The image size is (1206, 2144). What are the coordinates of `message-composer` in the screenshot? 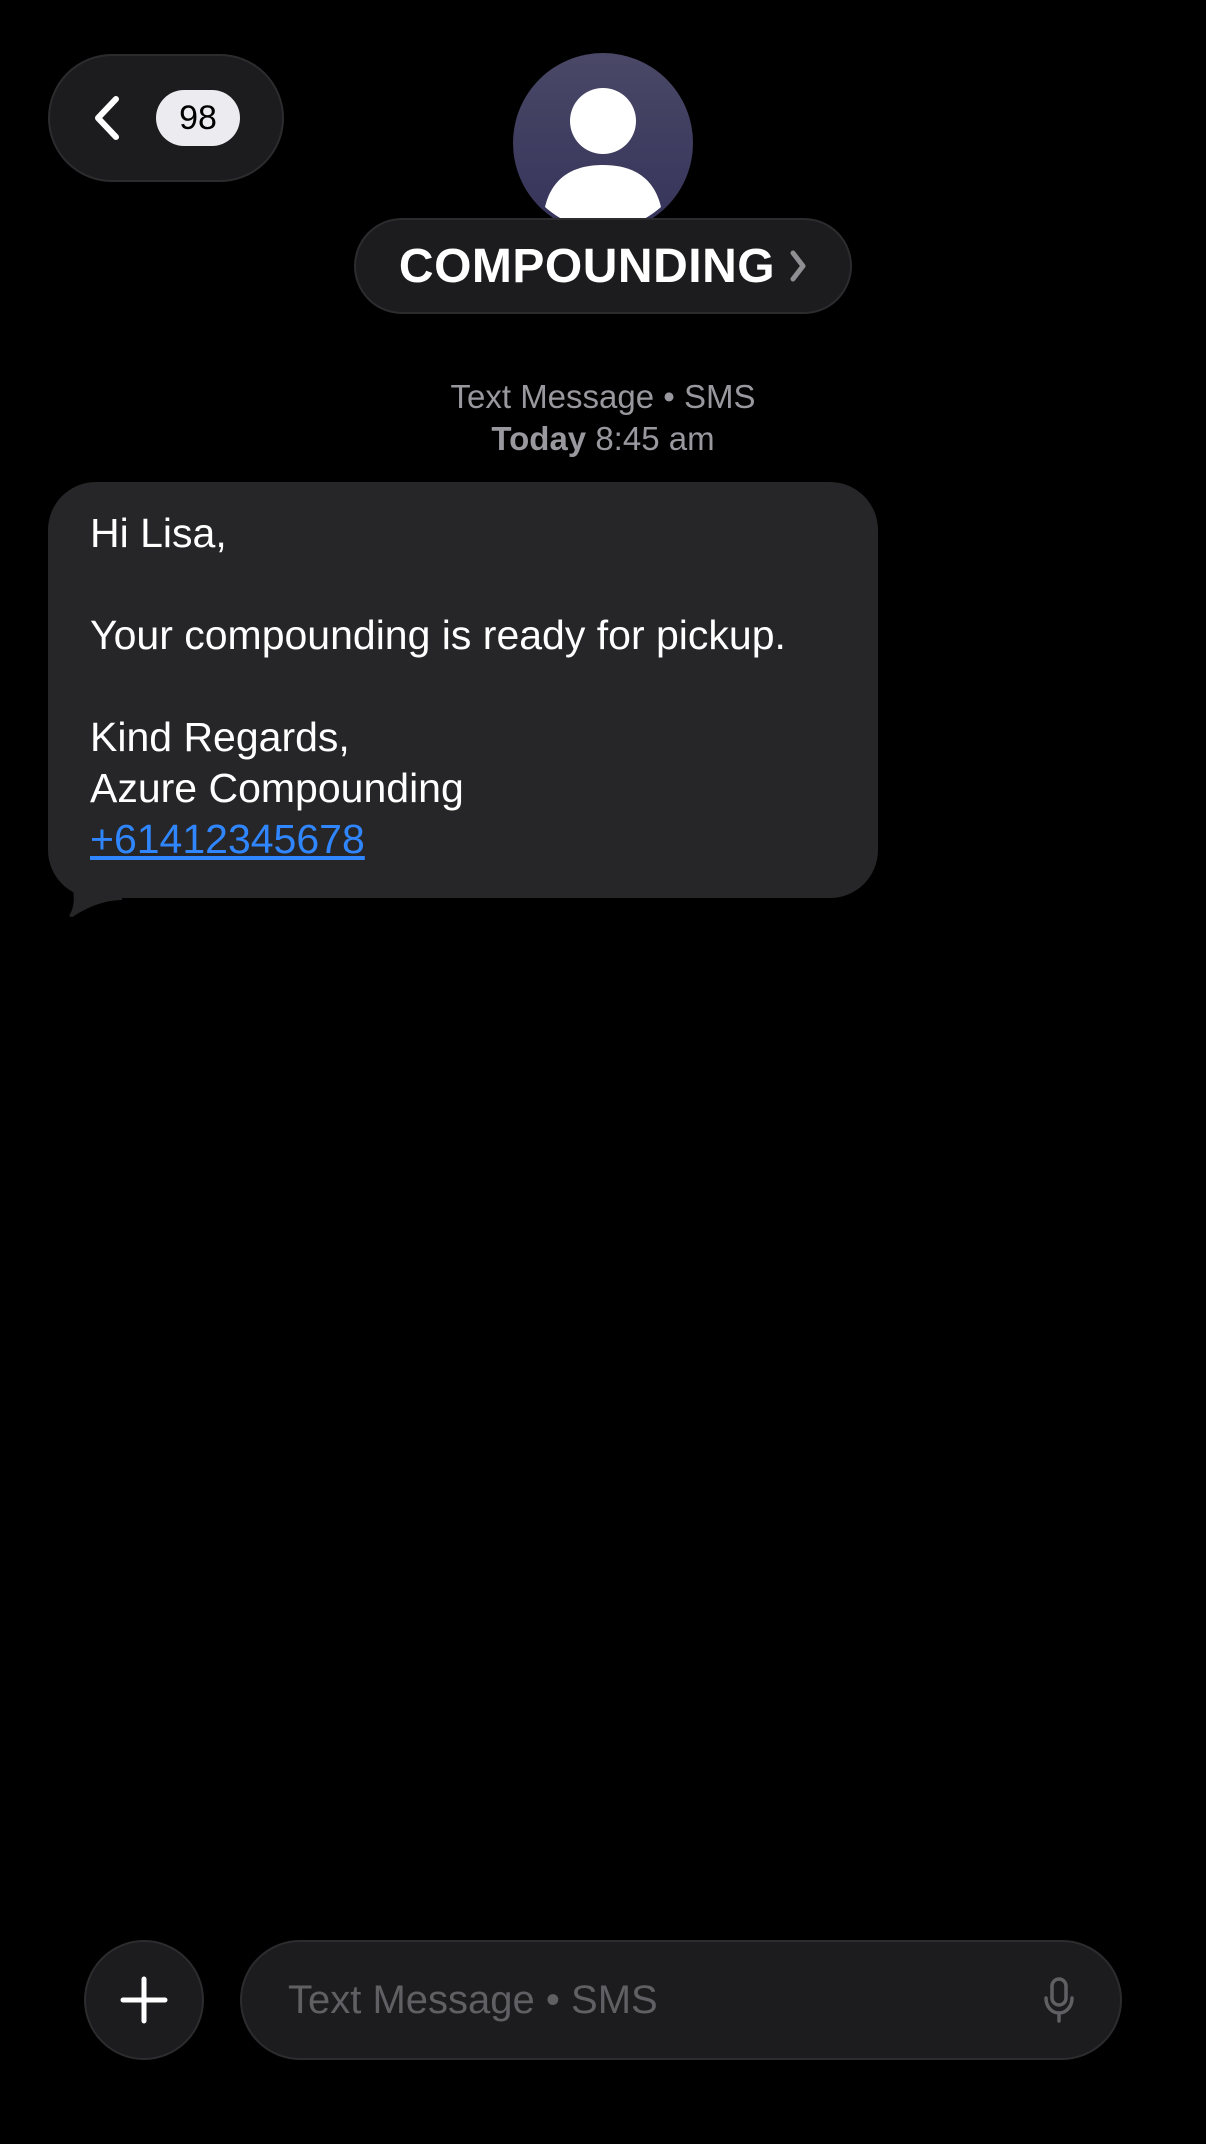 It's located at (681, 2000).